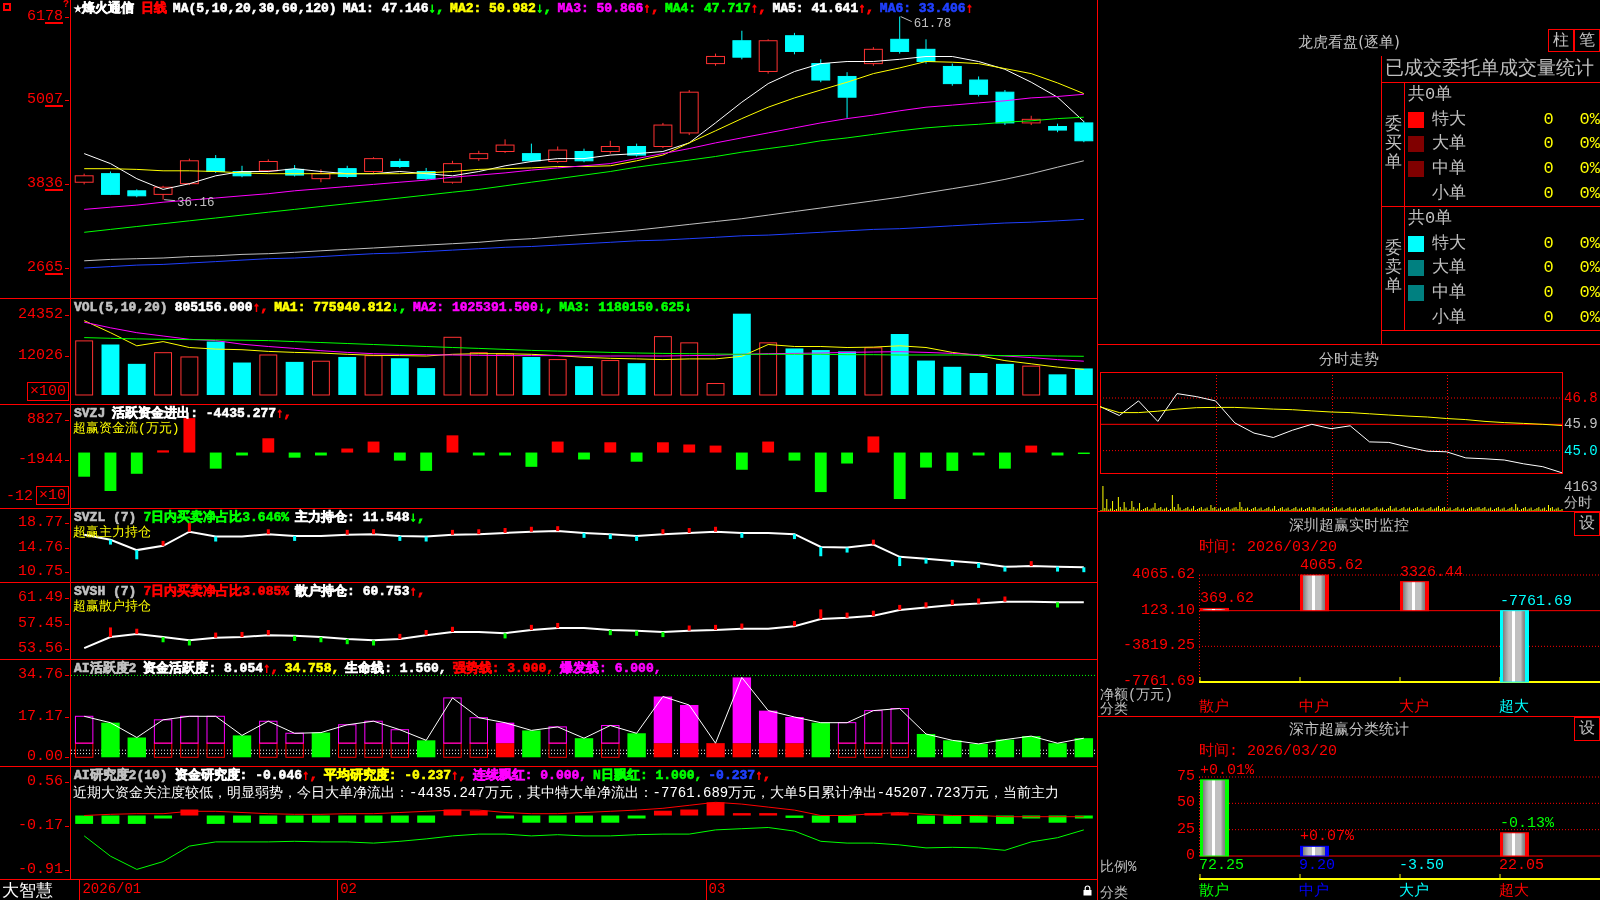 The width and height of the screenshot is (1600, 900). What do you see at coordinates (44, 355) in the screenshot?
I see `axis-label: 12026` at bounding box center [44, 355].